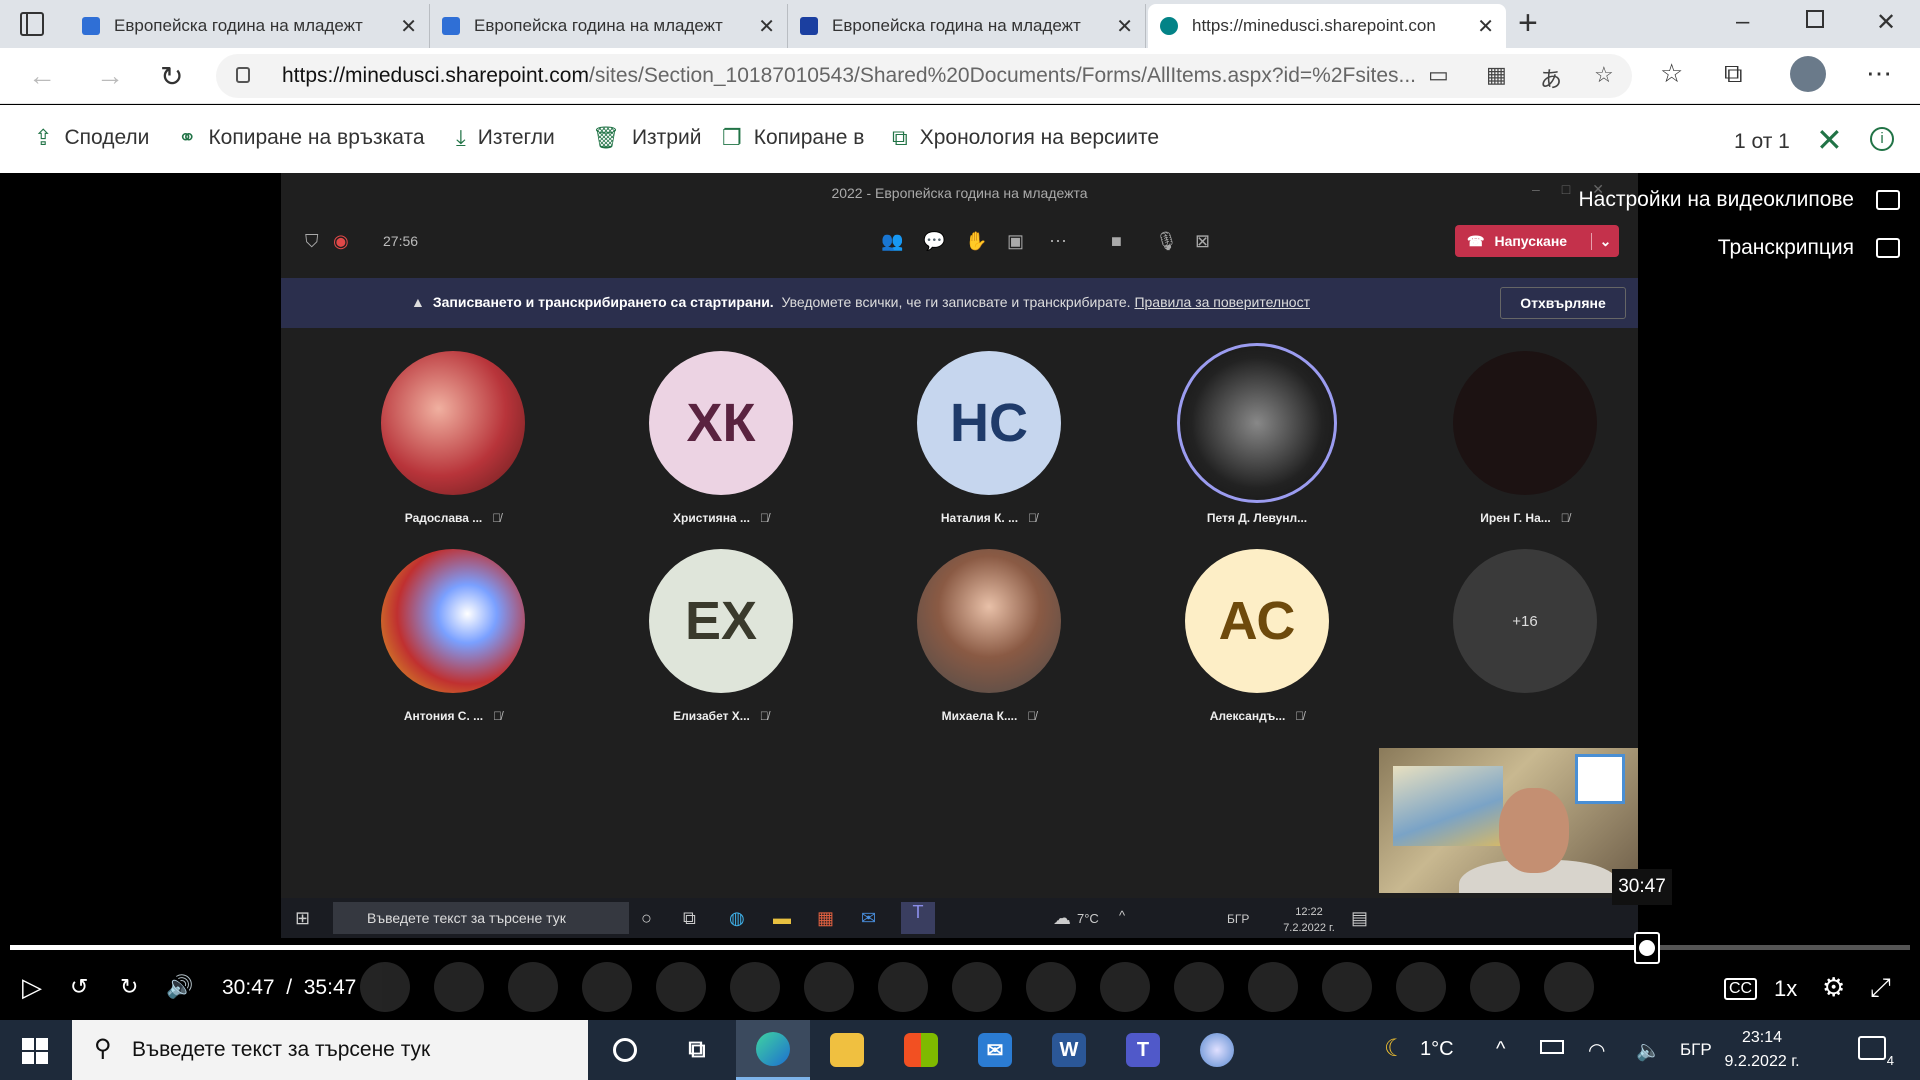  What do you see at coordinates (1886, 22) in the screenshot?
I see `close-window-icon: ✕` at bounding box center [1886, 22].